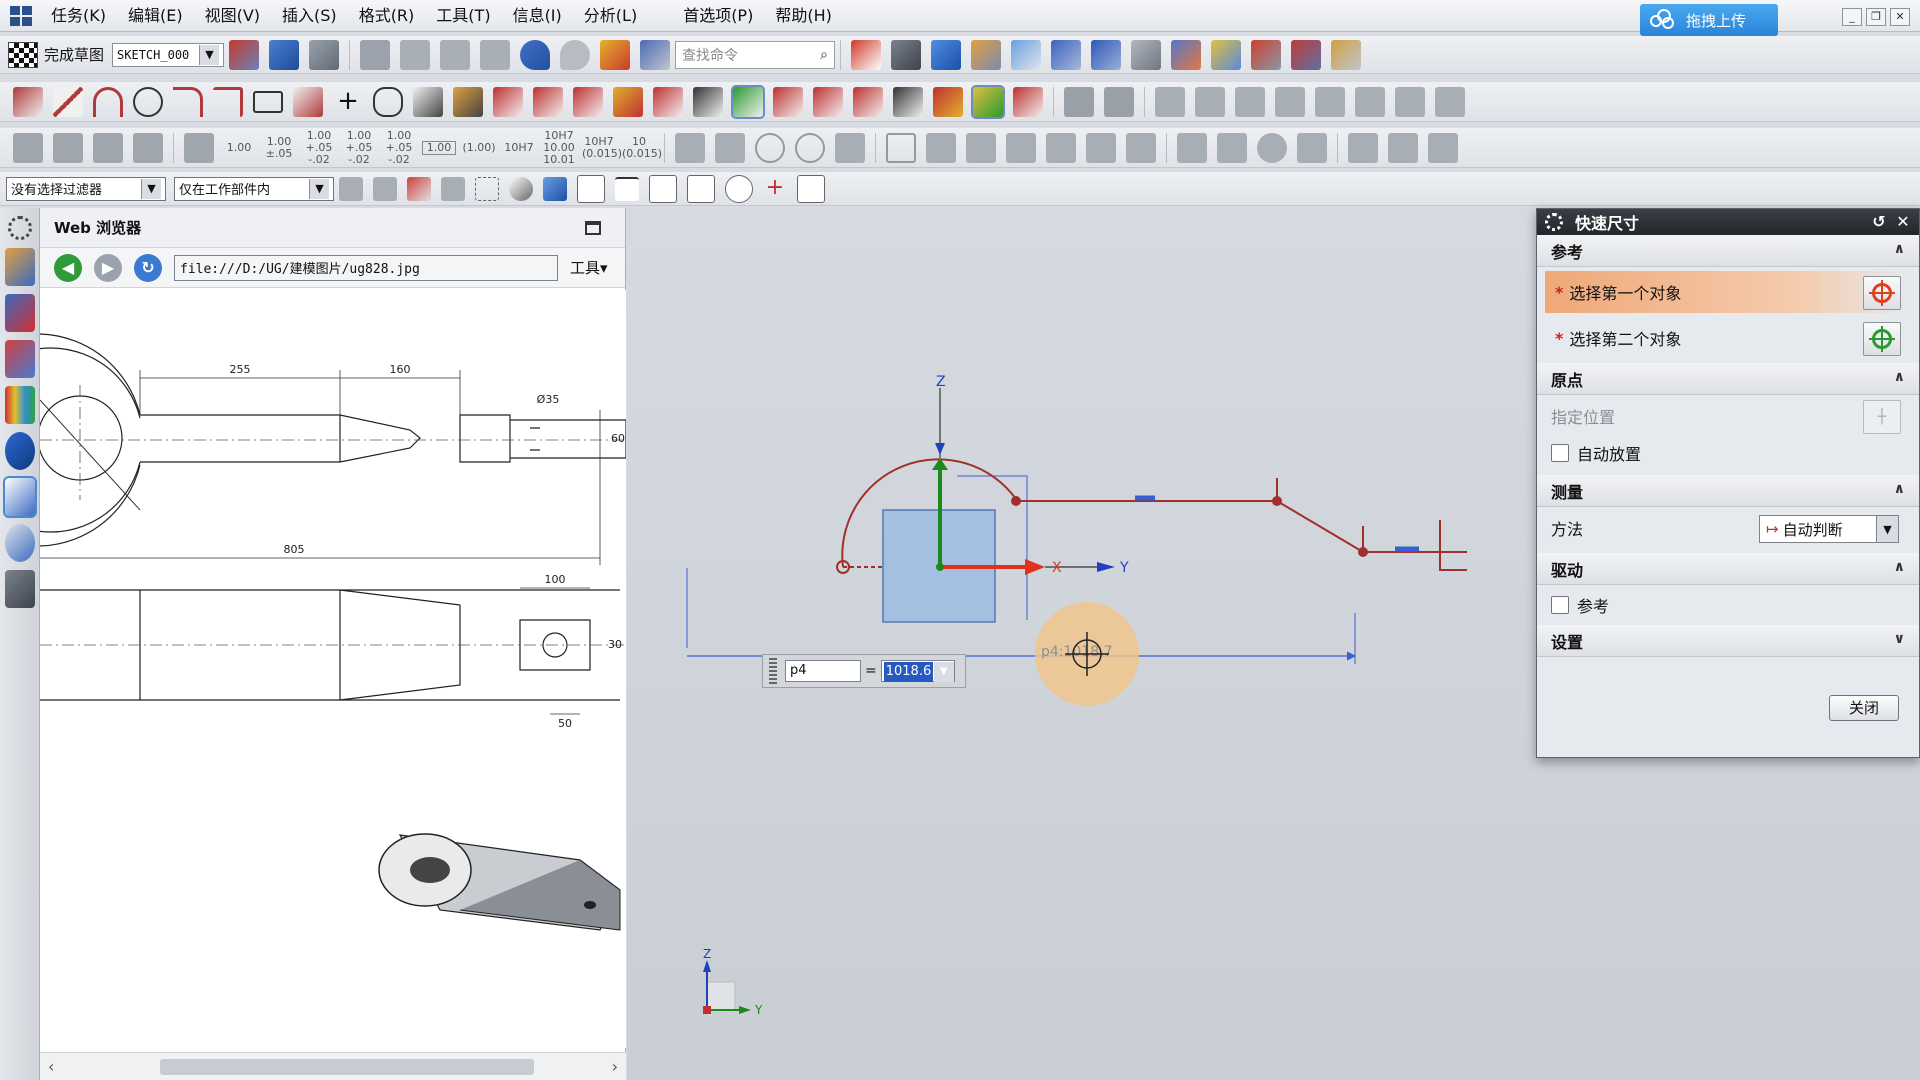 This screenshot has height=1080, width=1920. What do you see at coordinates (1443, 147) in the screenshot?
I see `step-icon` at bounding box center [1443, 147].